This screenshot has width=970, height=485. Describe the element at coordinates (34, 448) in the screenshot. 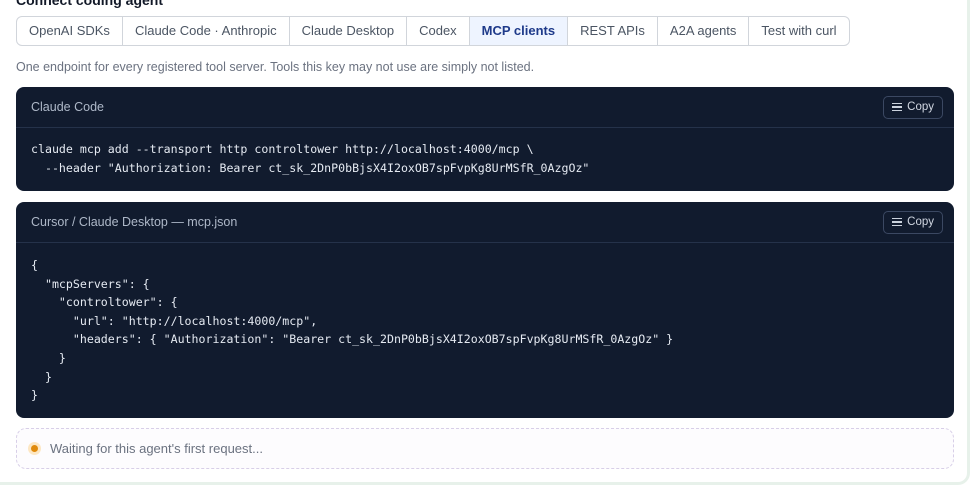

I see `status-indicator-icon` at that location.